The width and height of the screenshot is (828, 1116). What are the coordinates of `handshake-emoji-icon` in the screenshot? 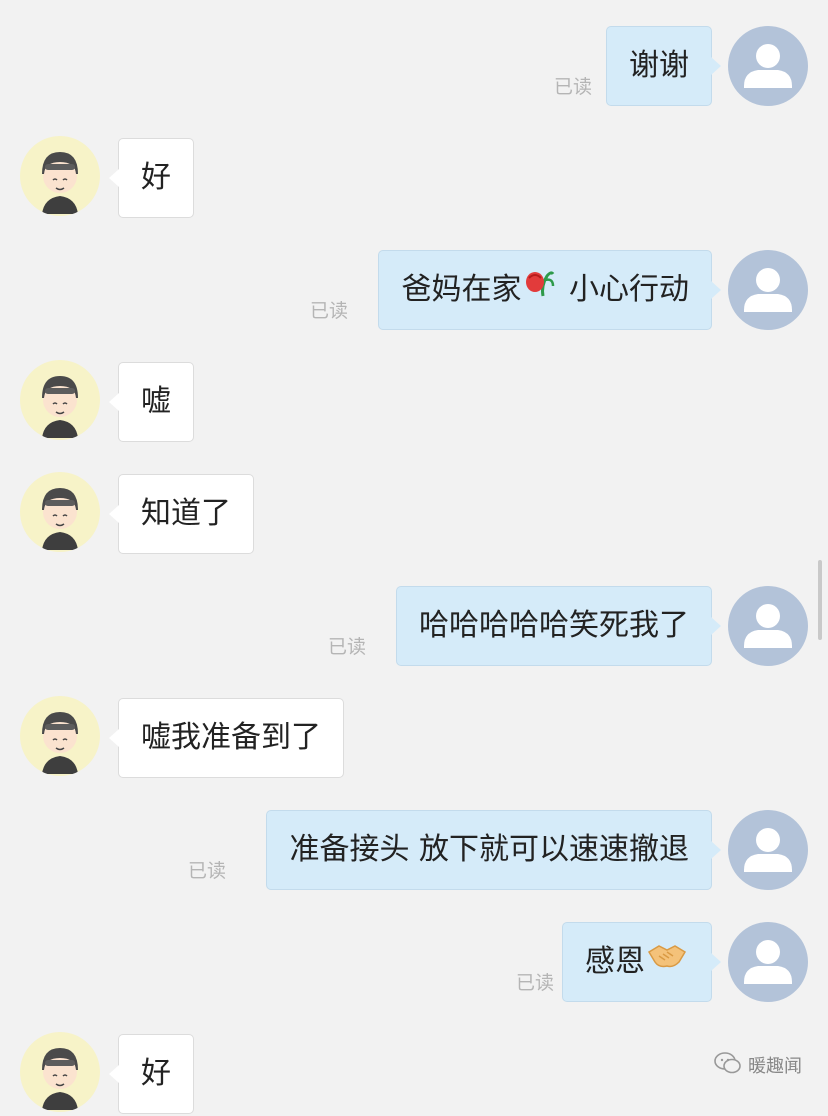 It's located at (667, 963).